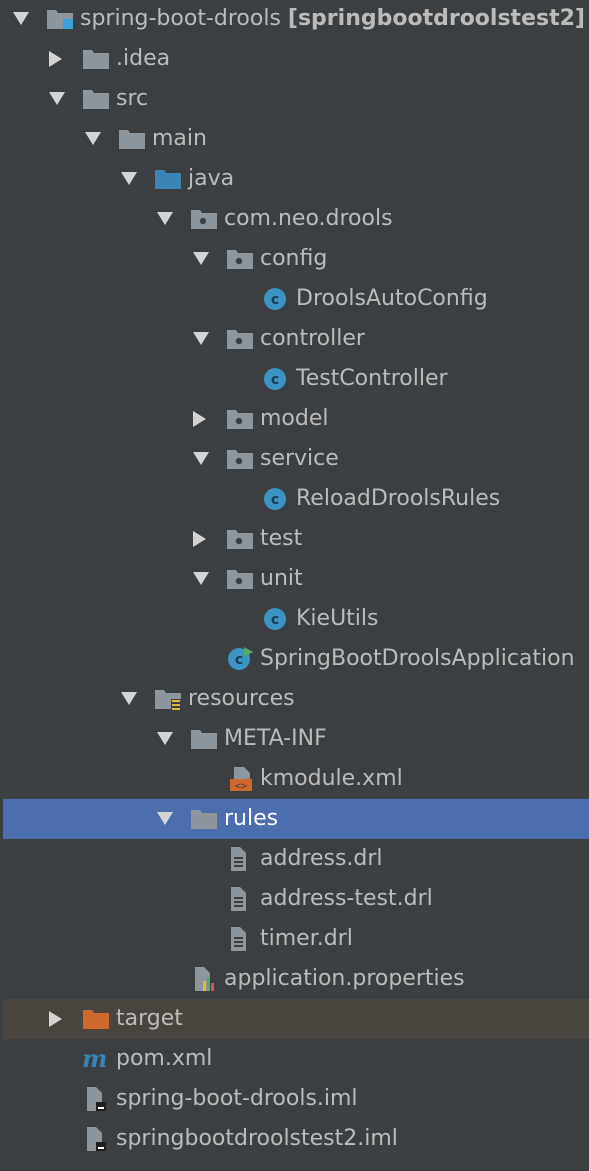 The width and height of the screenshot is (589, 1171). What do you see at coordinates (149, 1019) in the screenshot?
I see `tree-node-label: target` at bounding box center [149, 1019].